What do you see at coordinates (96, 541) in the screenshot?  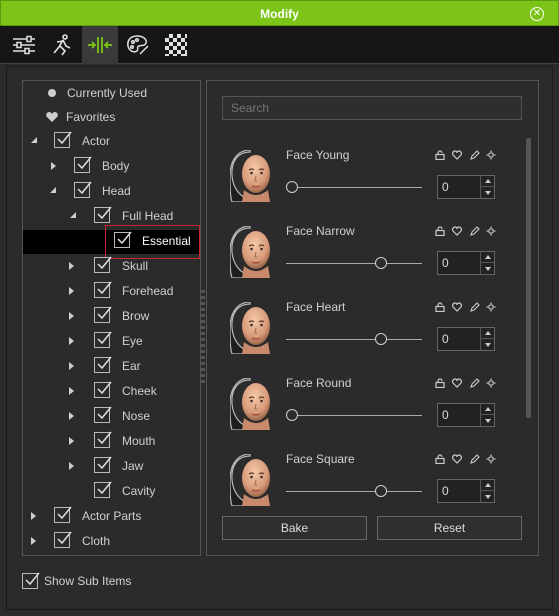 I see `tree-item-cloth: Cloth` at bounding box center [96, 541].